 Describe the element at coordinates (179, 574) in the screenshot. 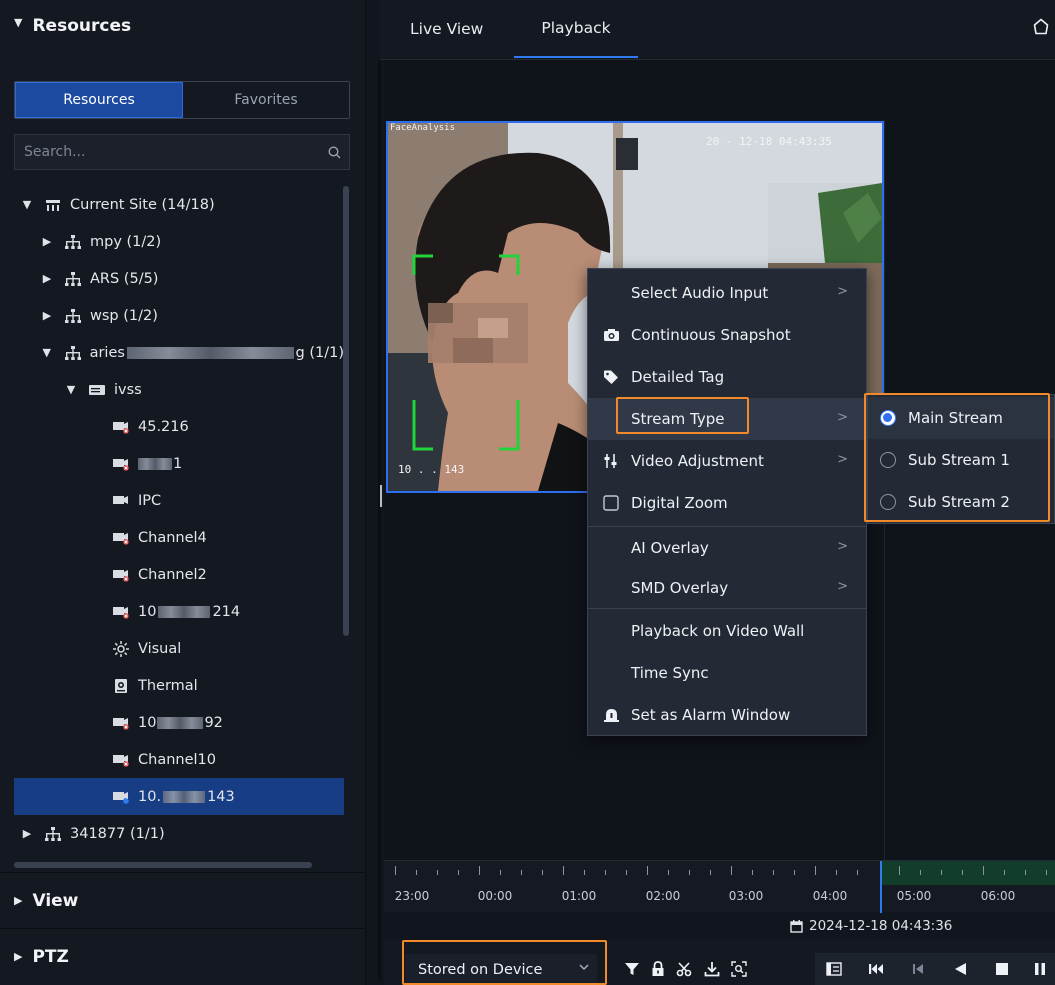

I see `tree-node-channel: Channel2` at that location.